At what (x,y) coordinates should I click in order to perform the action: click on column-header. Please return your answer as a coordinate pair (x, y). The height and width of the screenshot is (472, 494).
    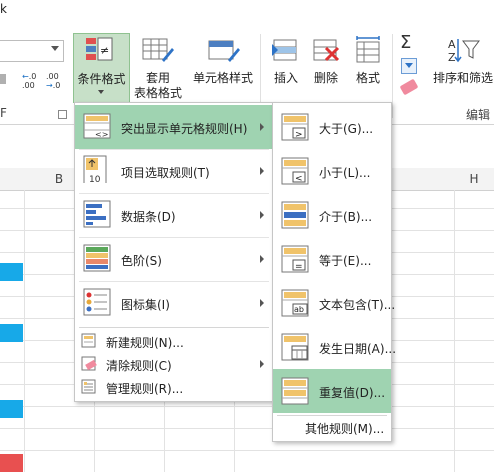
    Looking at the image, I should click on (12, 179).